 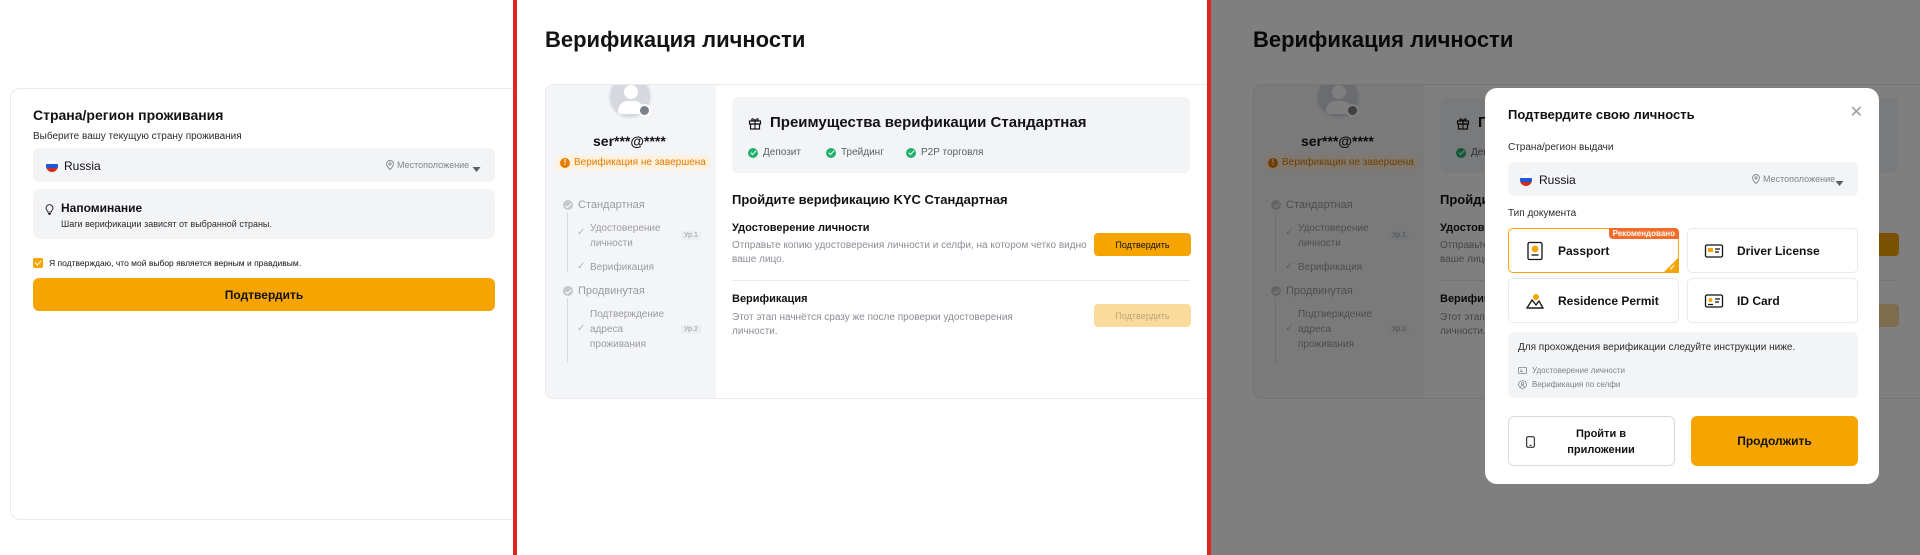 I want to click on confirm-checkbox, so click(x=38, y=263).